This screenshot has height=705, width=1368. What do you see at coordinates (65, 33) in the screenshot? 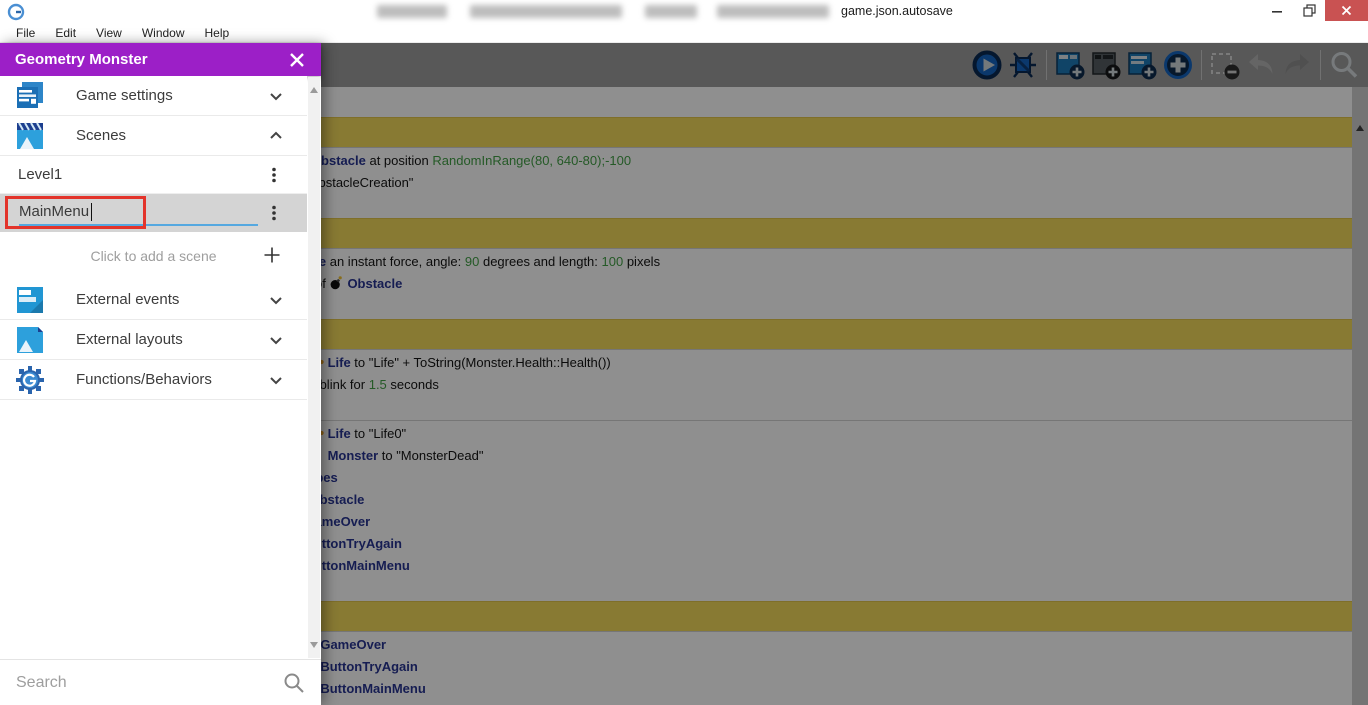
I see `menu-edit: Edit` at bounding box center [65, 33].